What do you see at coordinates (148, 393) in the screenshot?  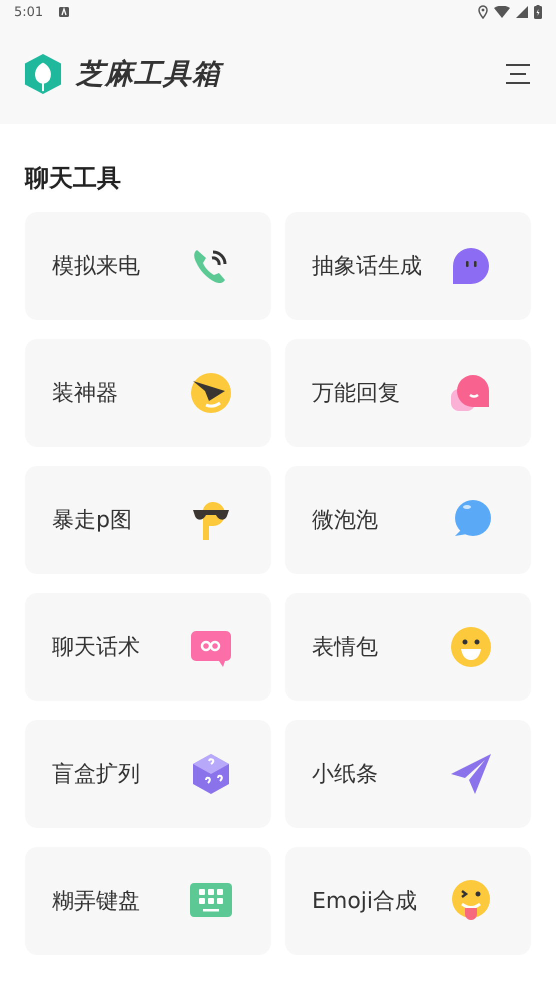 I see `tool-card: 装神器` at bounding box center [148, 393].